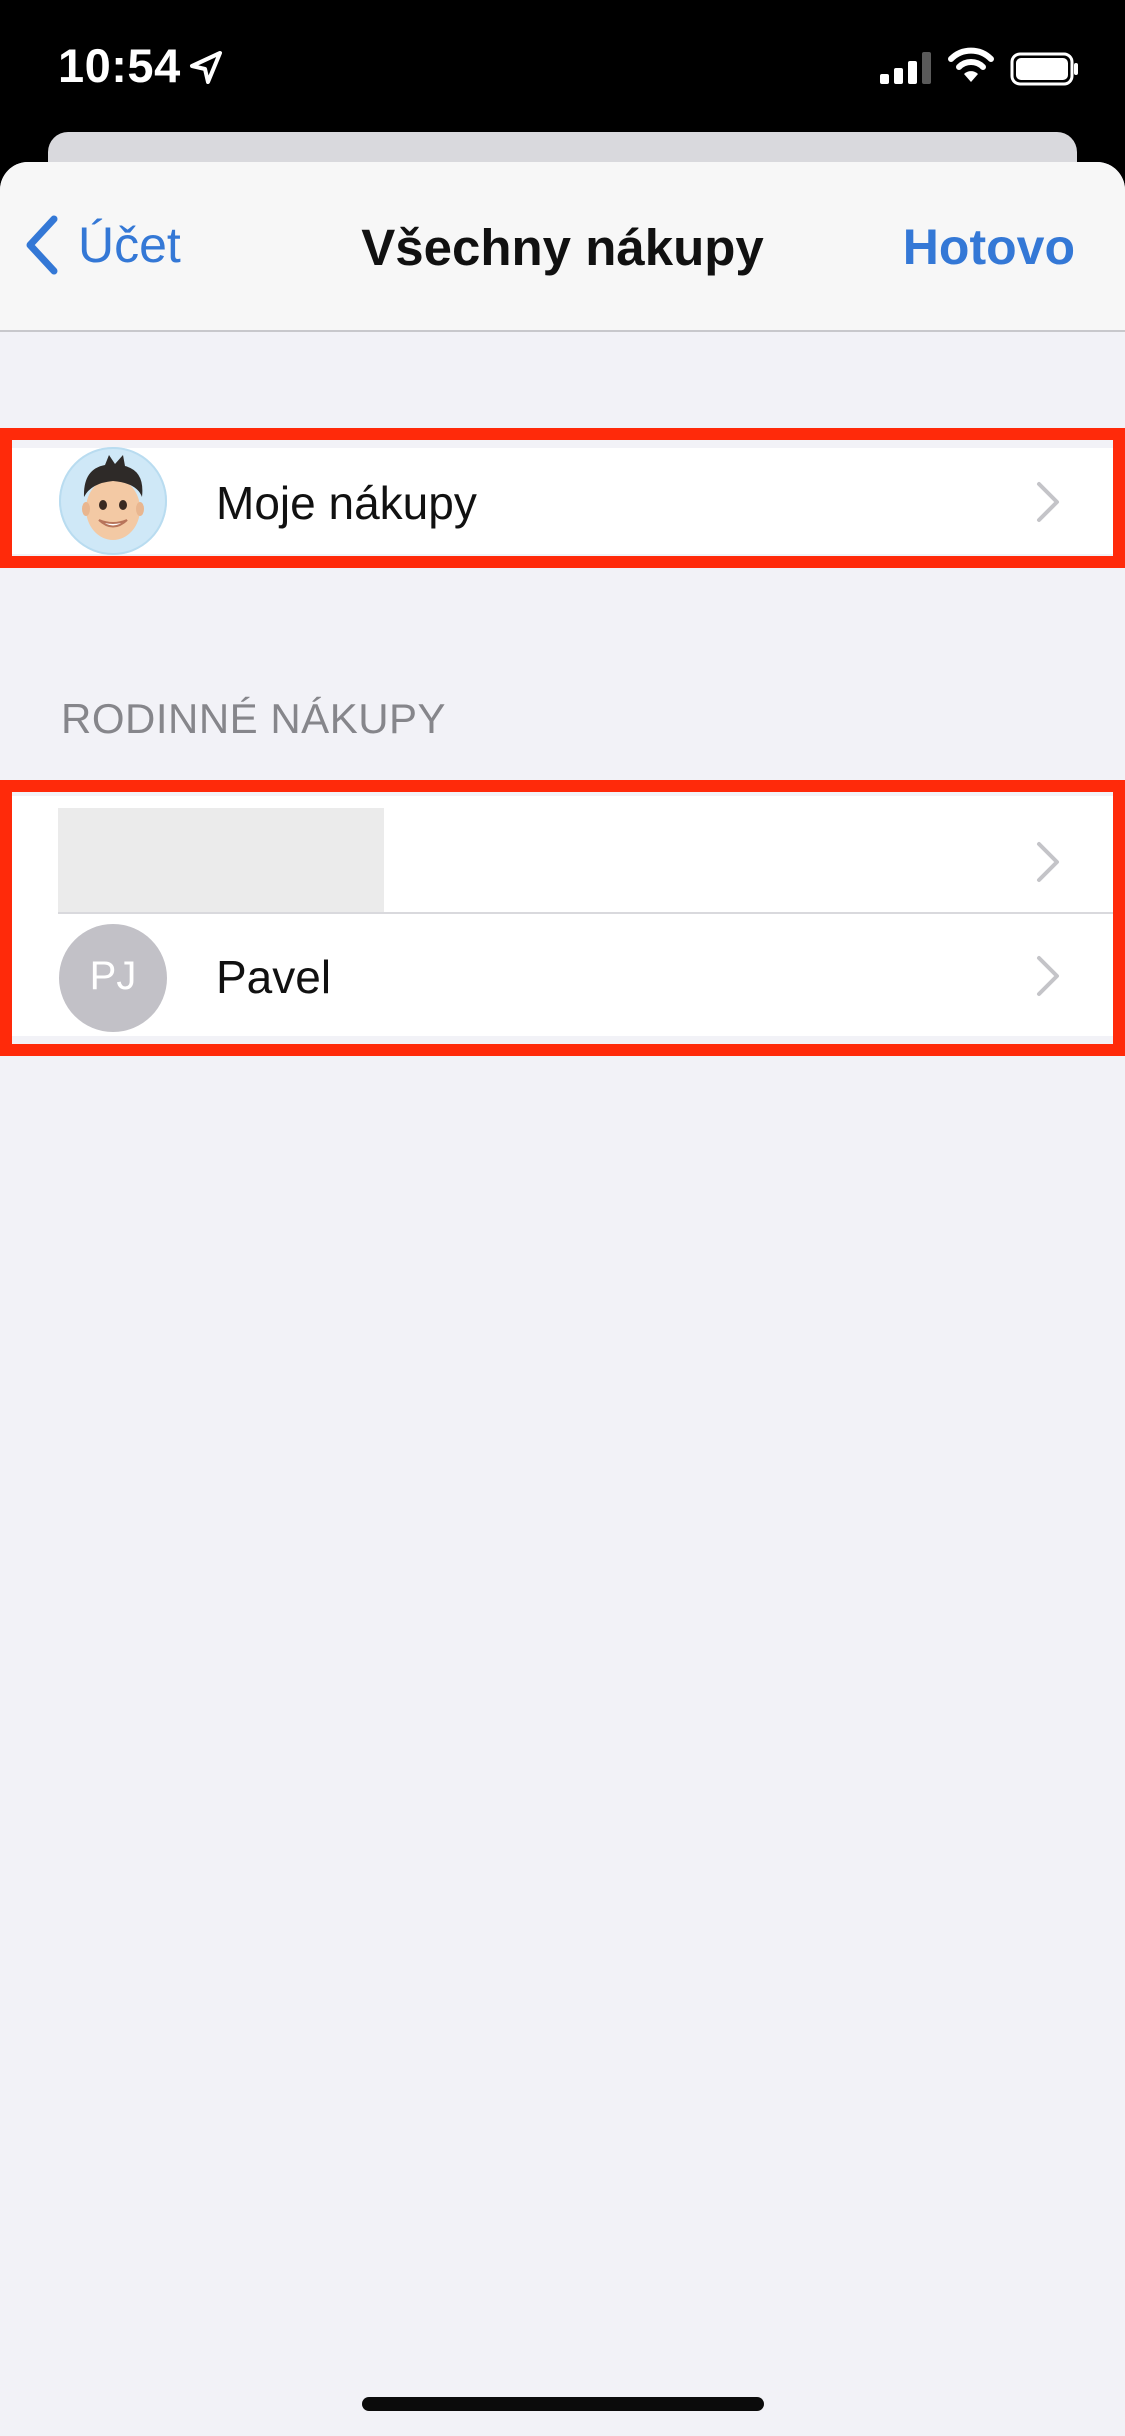 The image size is (1125, 2436). I want to click on memoji-face-icon, so click(113, 501).